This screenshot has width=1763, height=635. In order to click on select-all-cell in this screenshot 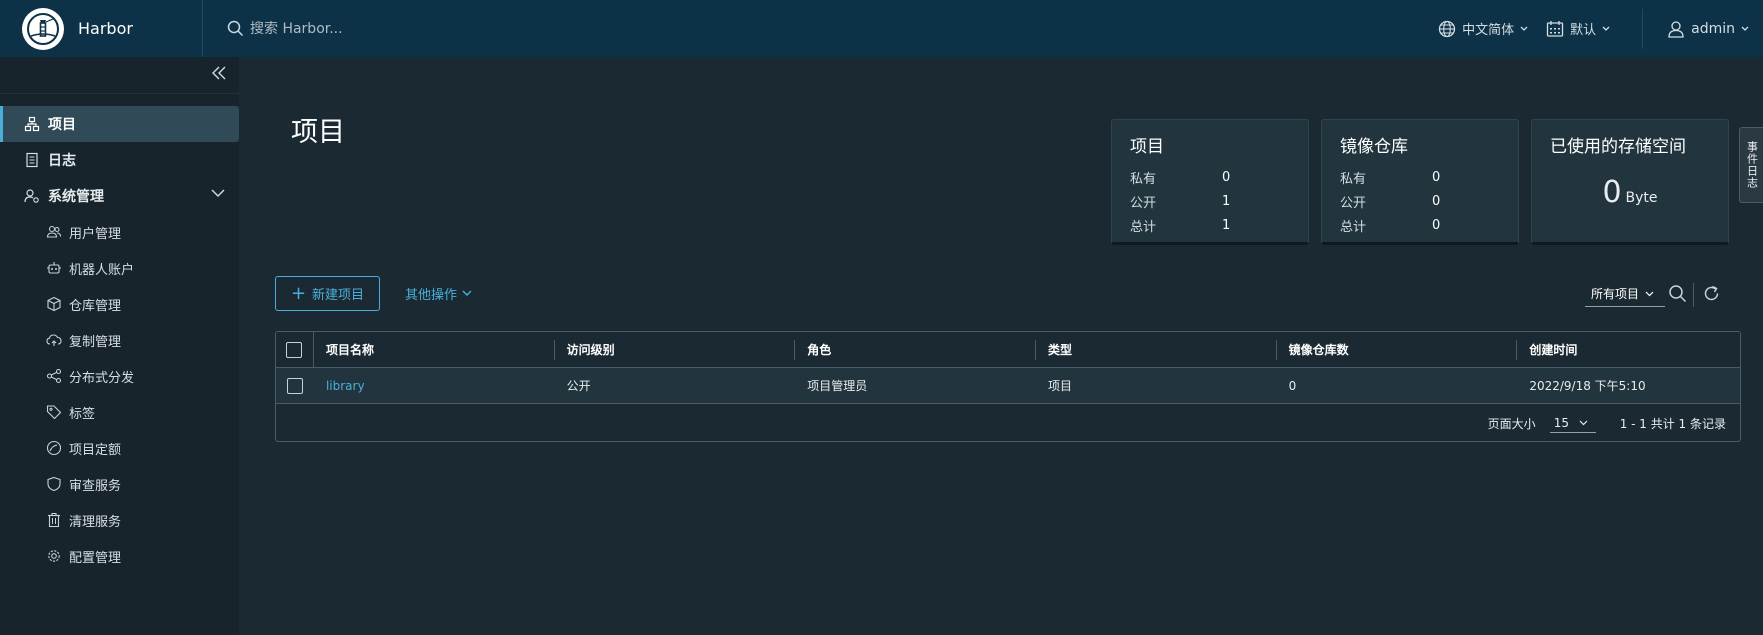, I will do `click(295, 349)`.